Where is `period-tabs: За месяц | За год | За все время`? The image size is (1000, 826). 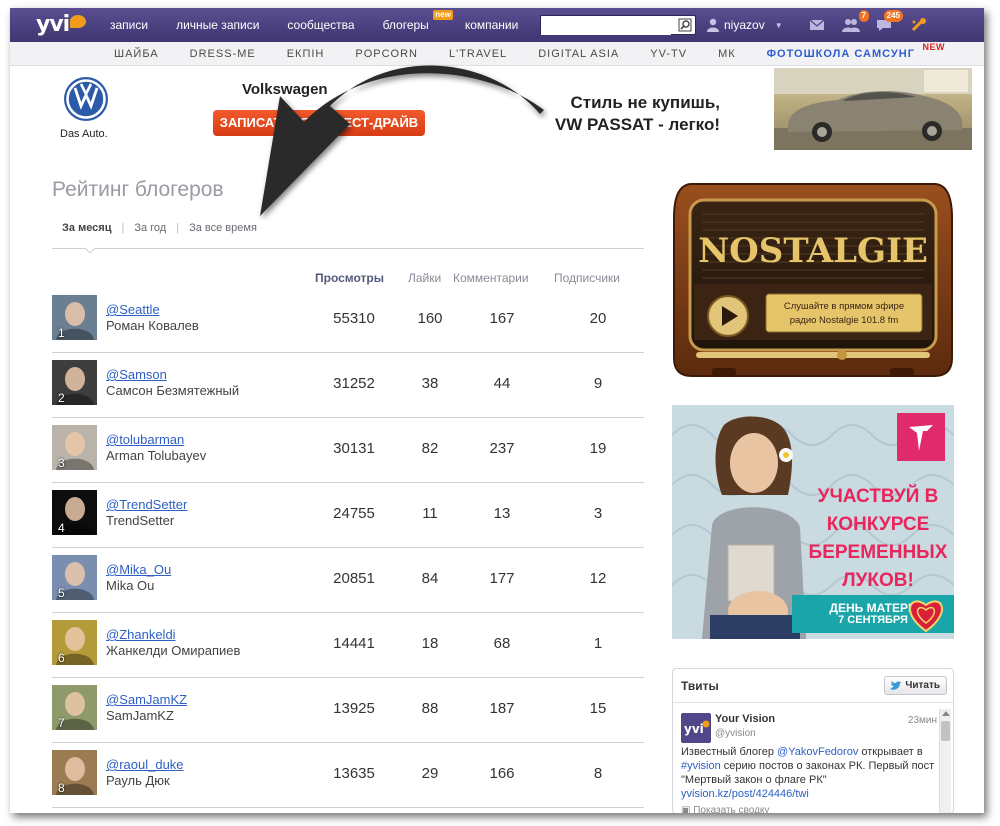
period-tabs: За месяц | За год | За все время is located at coordinates (159, 228).